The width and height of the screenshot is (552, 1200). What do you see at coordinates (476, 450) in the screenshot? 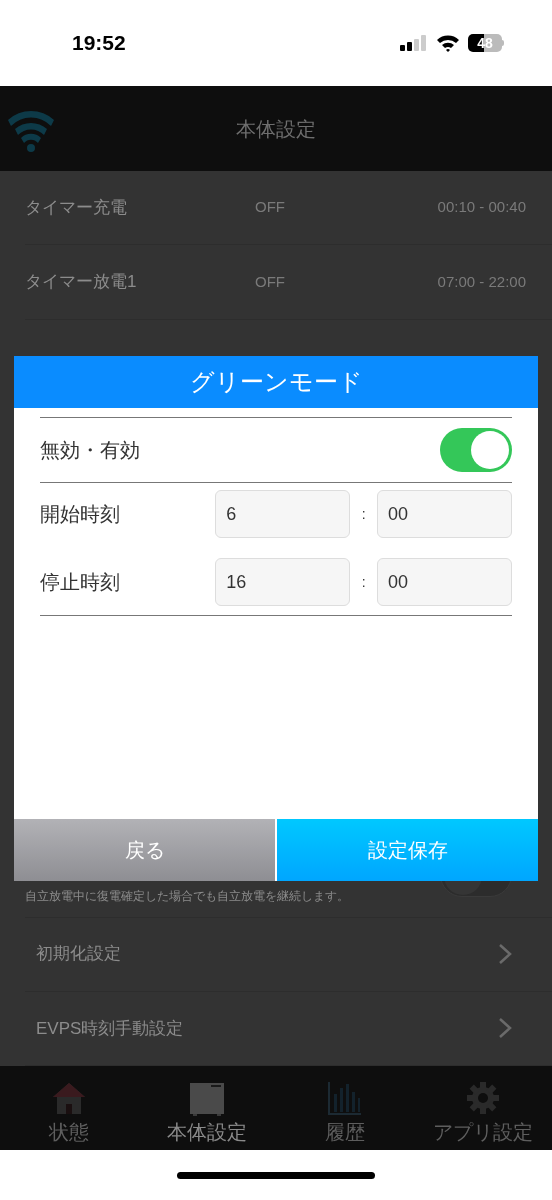
I see `toggle-switch` at bounding box center [476, 450].